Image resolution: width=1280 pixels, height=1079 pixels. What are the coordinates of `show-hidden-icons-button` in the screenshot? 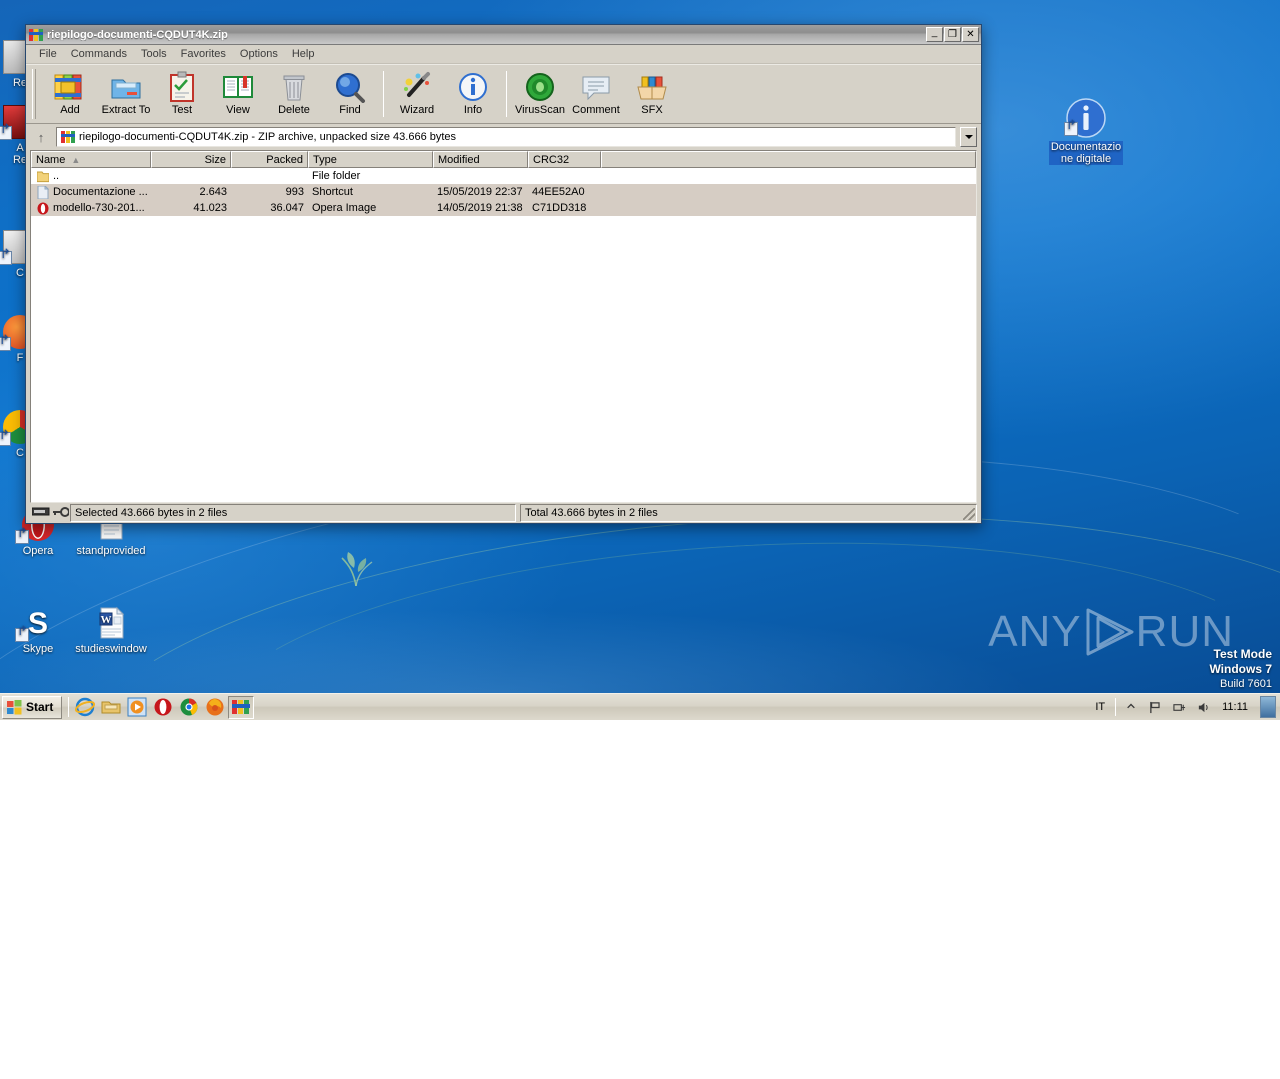 It's located at (1131, 707).